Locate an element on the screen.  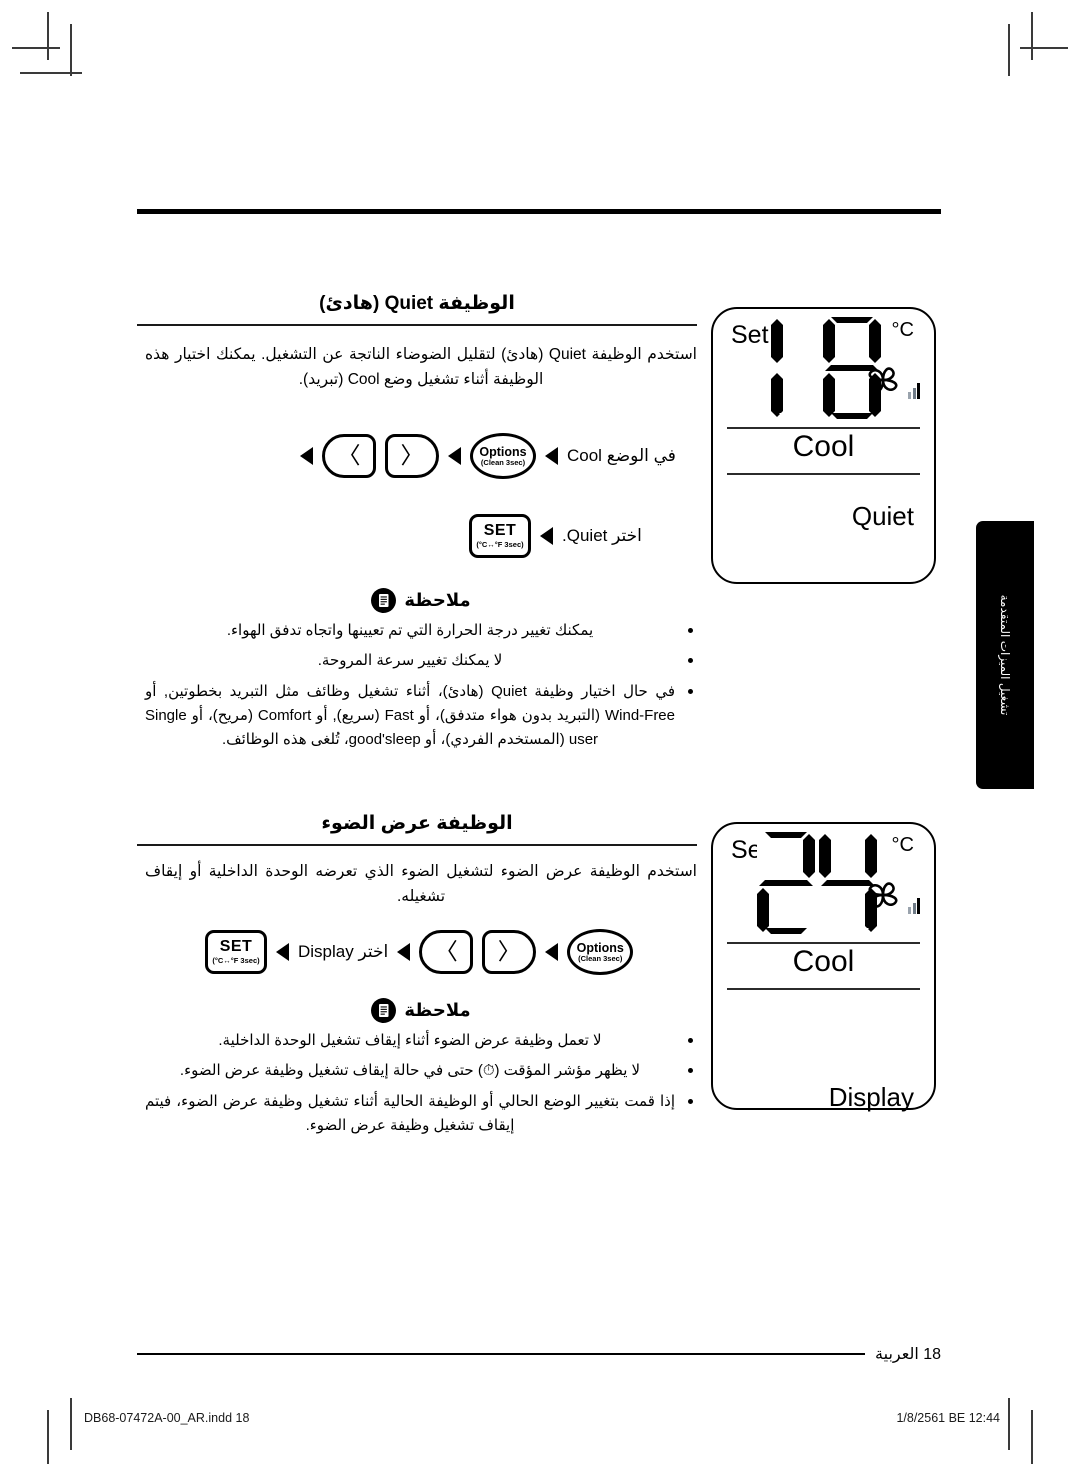
remote-display-quiet: Set °C Cool Quiet is located at coordinates (823, 445).